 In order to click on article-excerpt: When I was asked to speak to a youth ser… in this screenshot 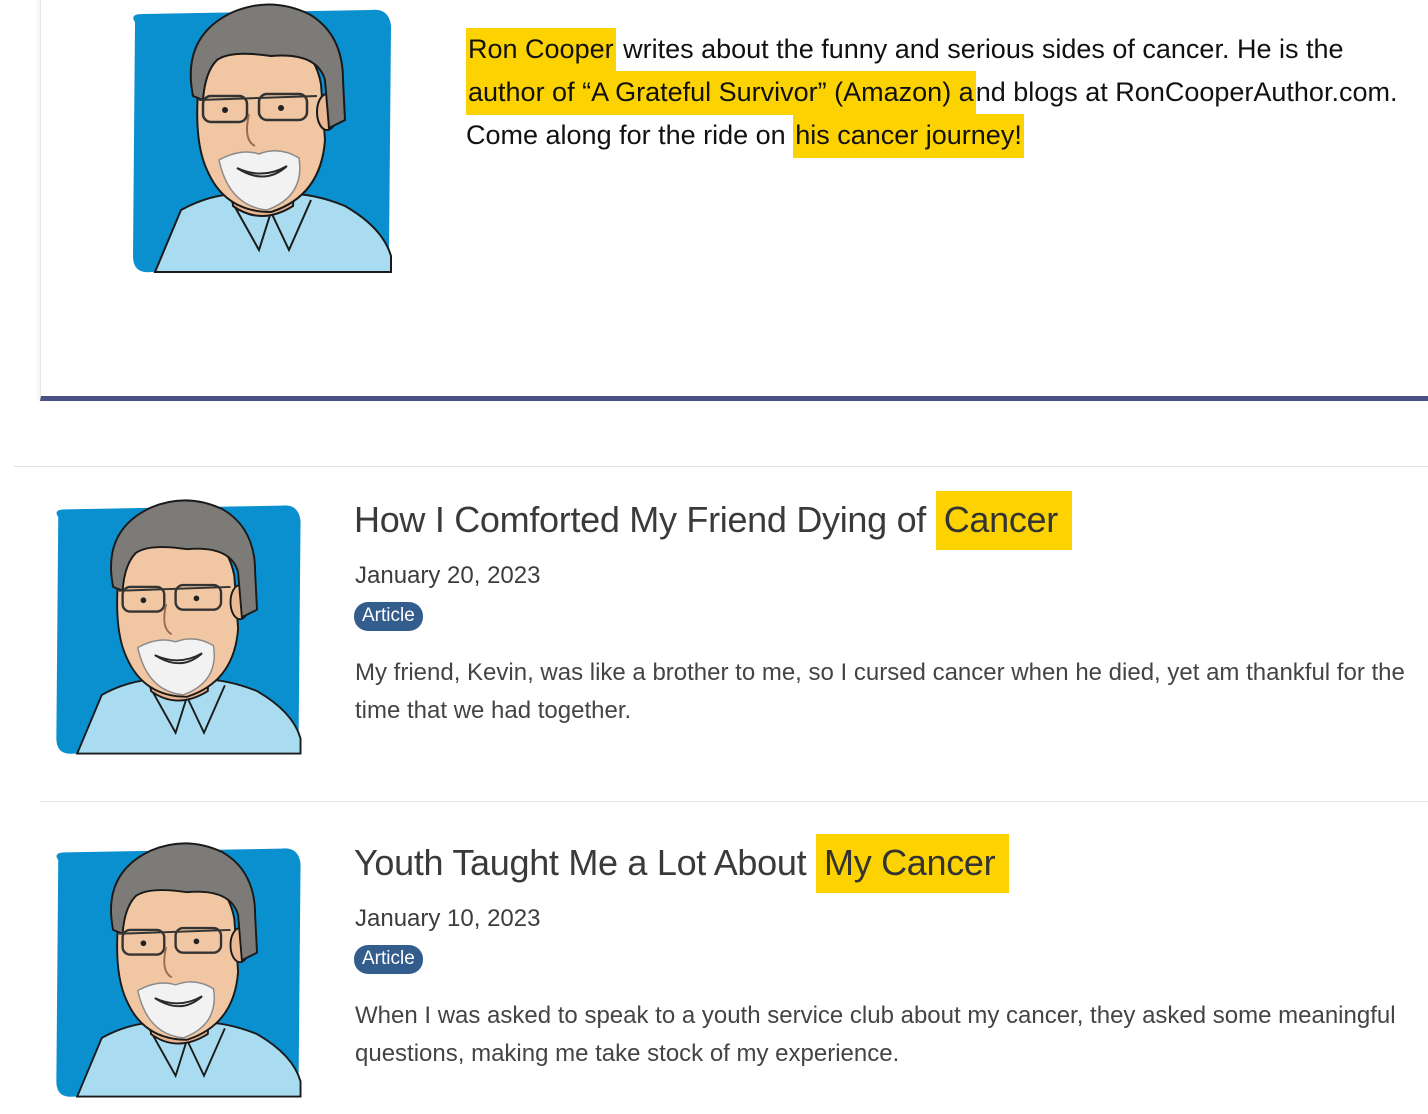, I will do `click(875, 1034)`.